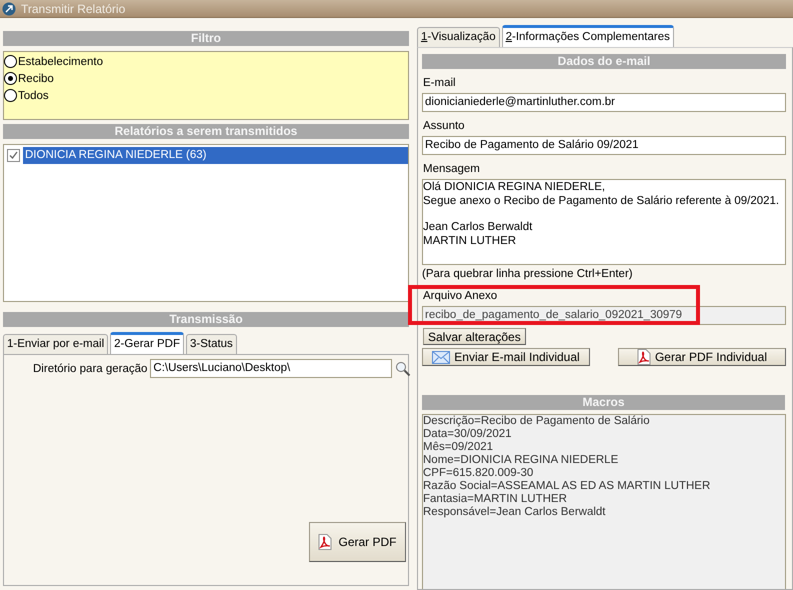 This screenshot has width=793, height=590. Describe the element at coordinates (26, 95) in the screenshot. I see `radio-option: Todos` at that location.